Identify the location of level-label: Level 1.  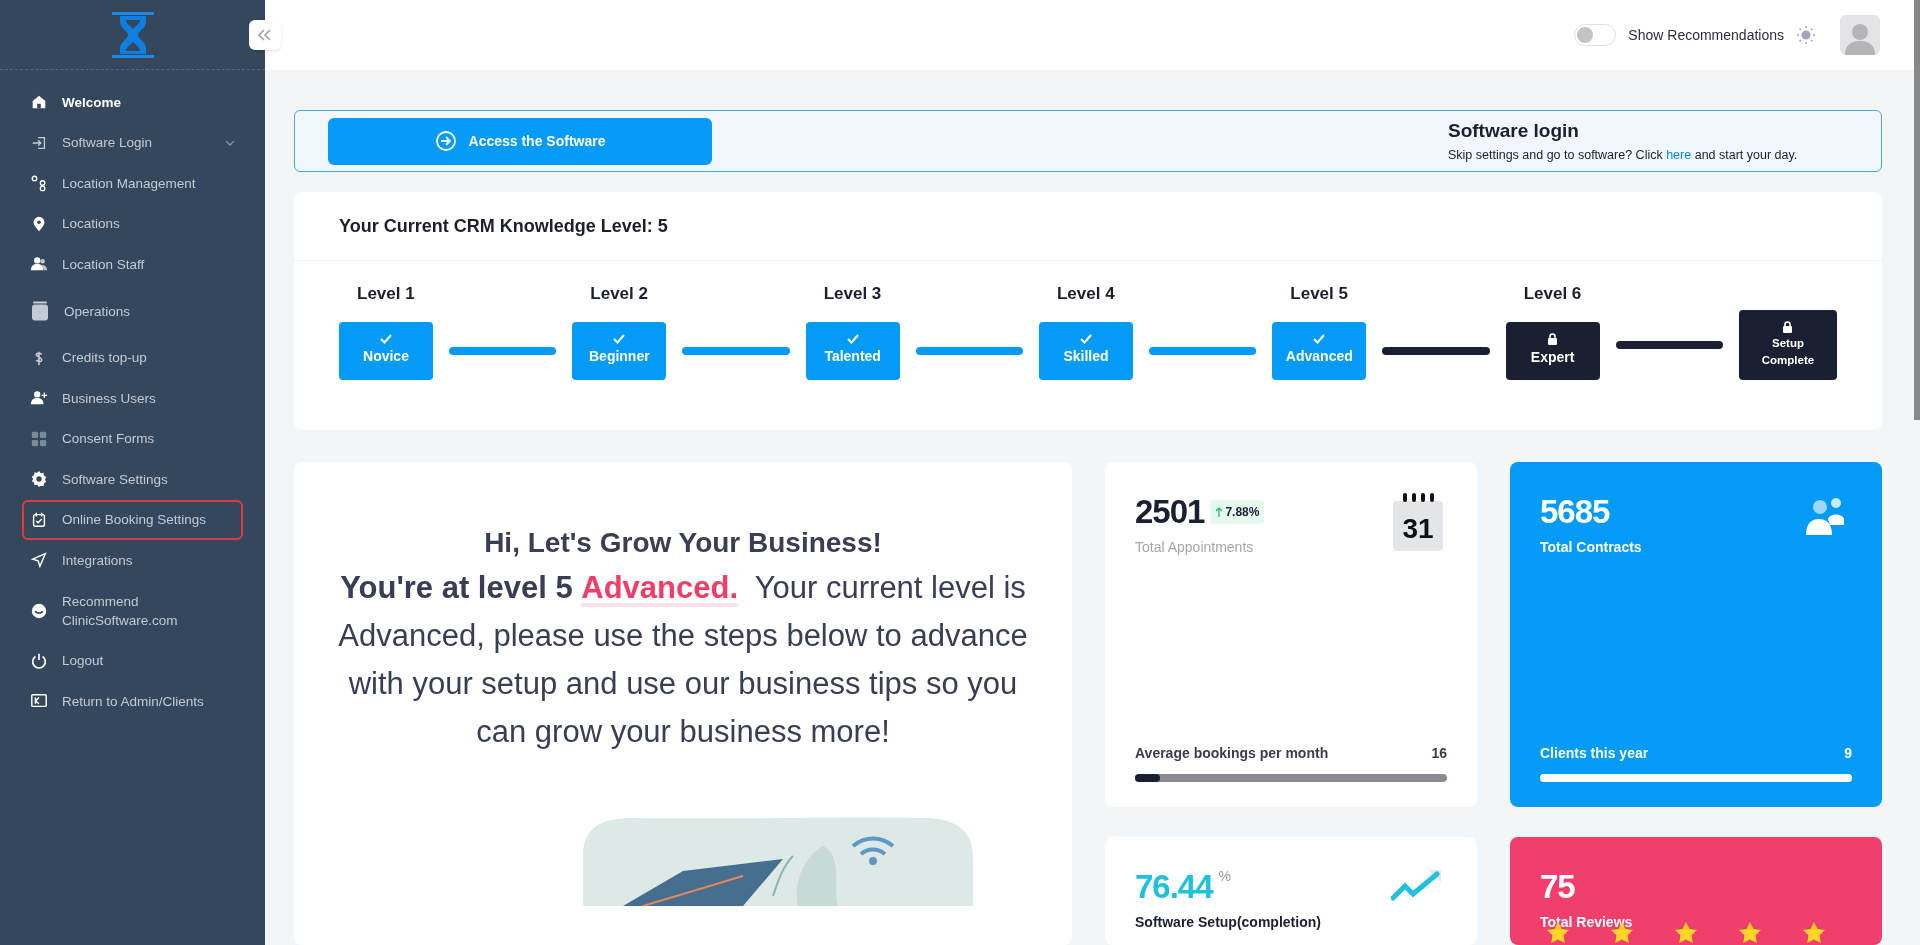
(386, 294).